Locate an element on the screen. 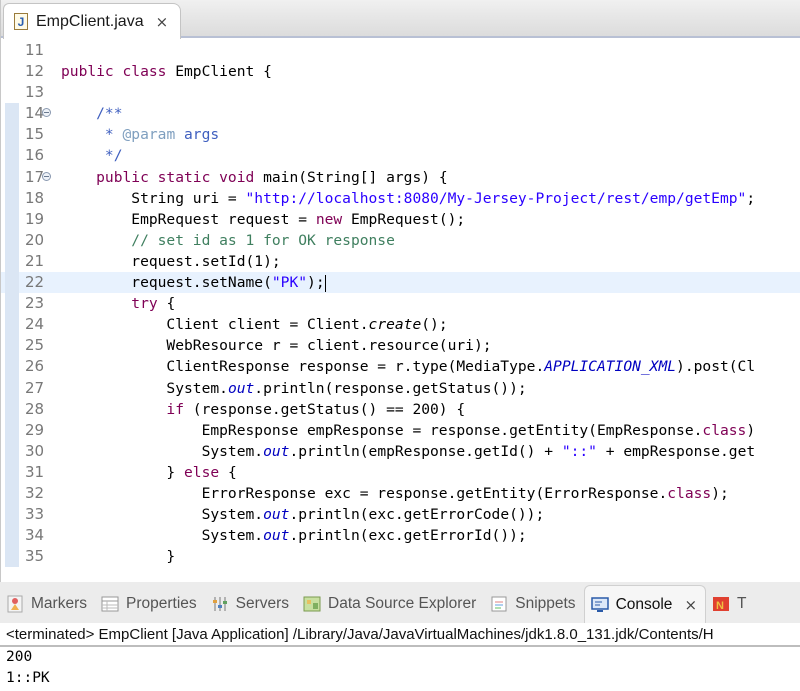 Image resolution: width=800 pixels, height=691 pixels. view-tab-data-source-explorer: Data Source Explorer is located at coordinates (390, 604).